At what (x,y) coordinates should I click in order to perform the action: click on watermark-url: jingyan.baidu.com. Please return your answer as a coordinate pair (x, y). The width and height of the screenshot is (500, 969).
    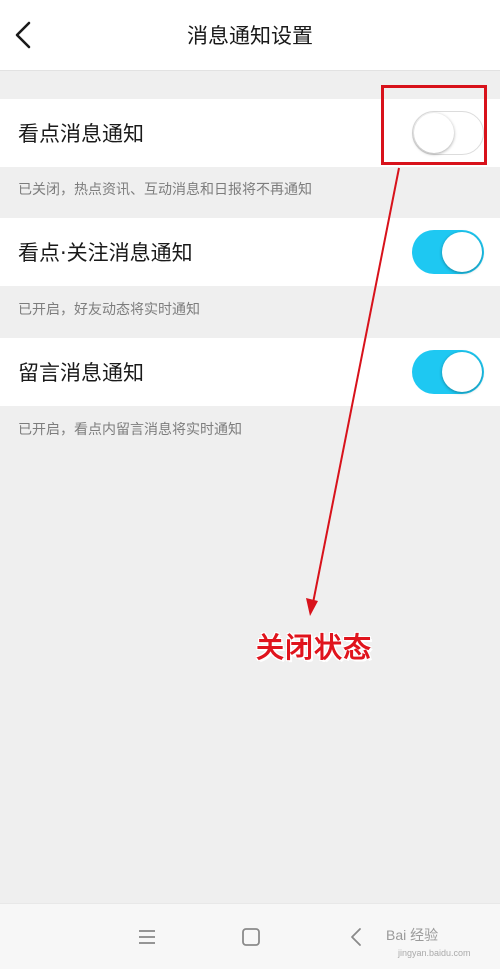
    Looking at the image, I should click on (434, 953).